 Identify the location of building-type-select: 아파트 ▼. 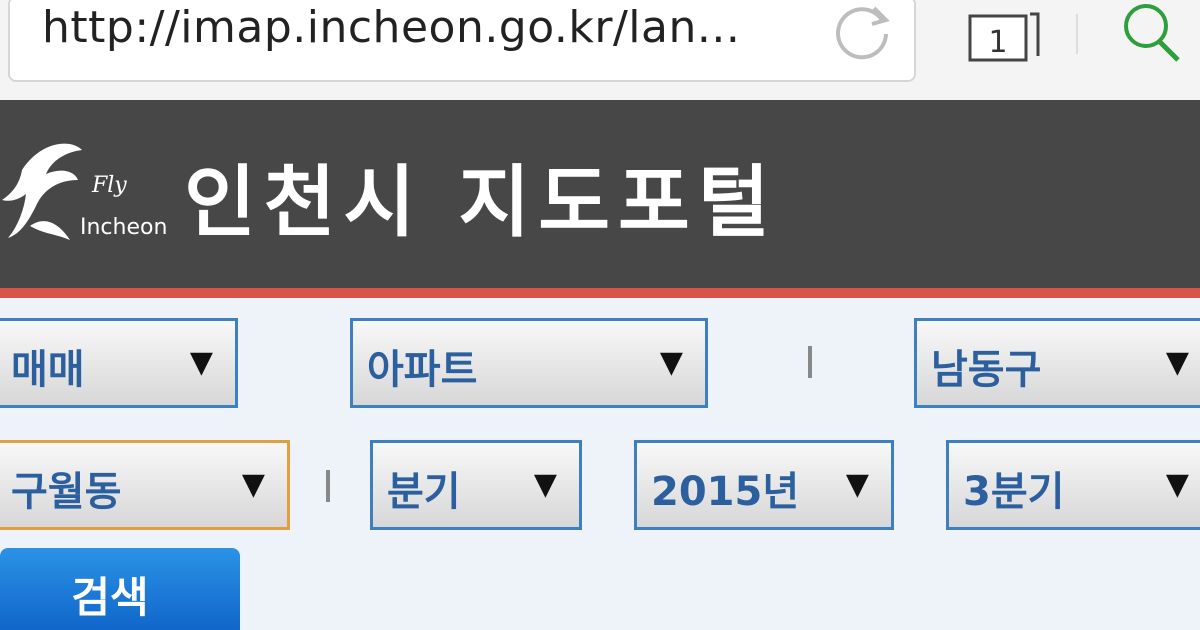
(529, 363).